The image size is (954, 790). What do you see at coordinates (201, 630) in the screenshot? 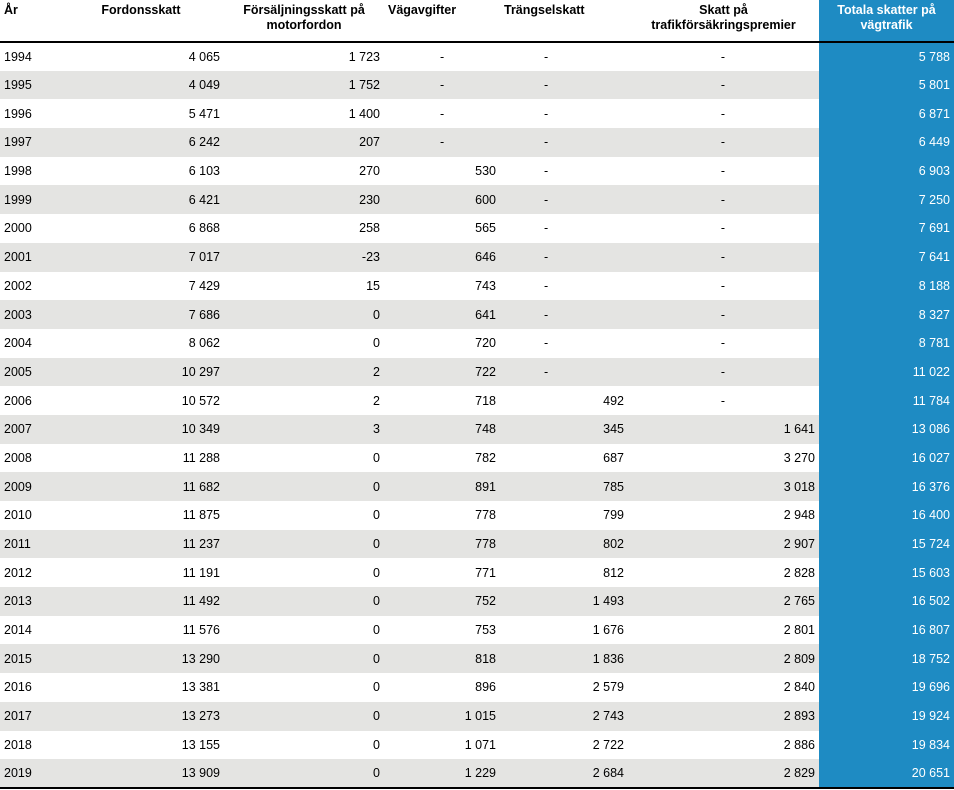
I see `cell-vehicle-tax: 11 576` at bounding box center [201, 630].